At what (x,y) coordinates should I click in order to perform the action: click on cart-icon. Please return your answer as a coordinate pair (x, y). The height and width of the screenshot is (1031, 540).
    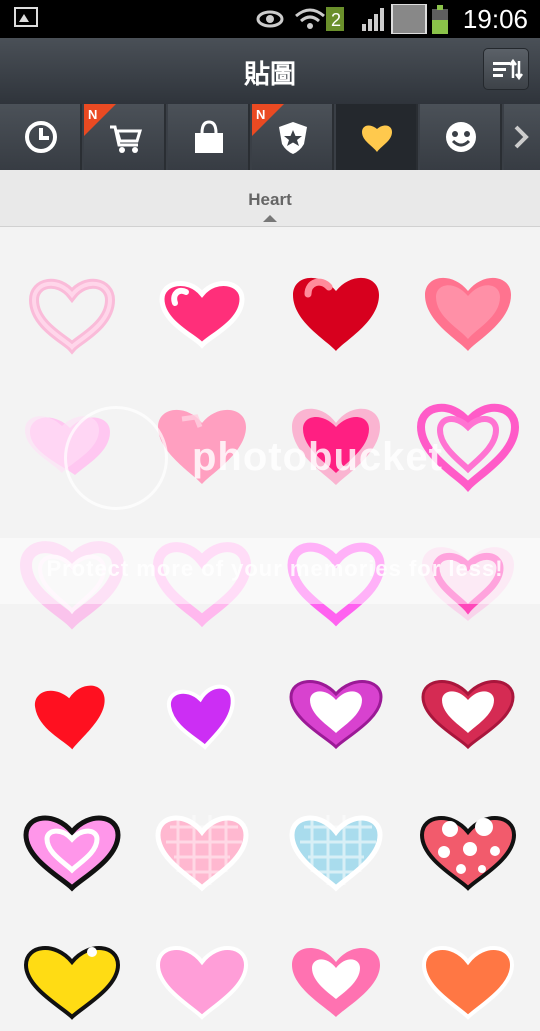
    Looking at the image, I should click on (126, 139).